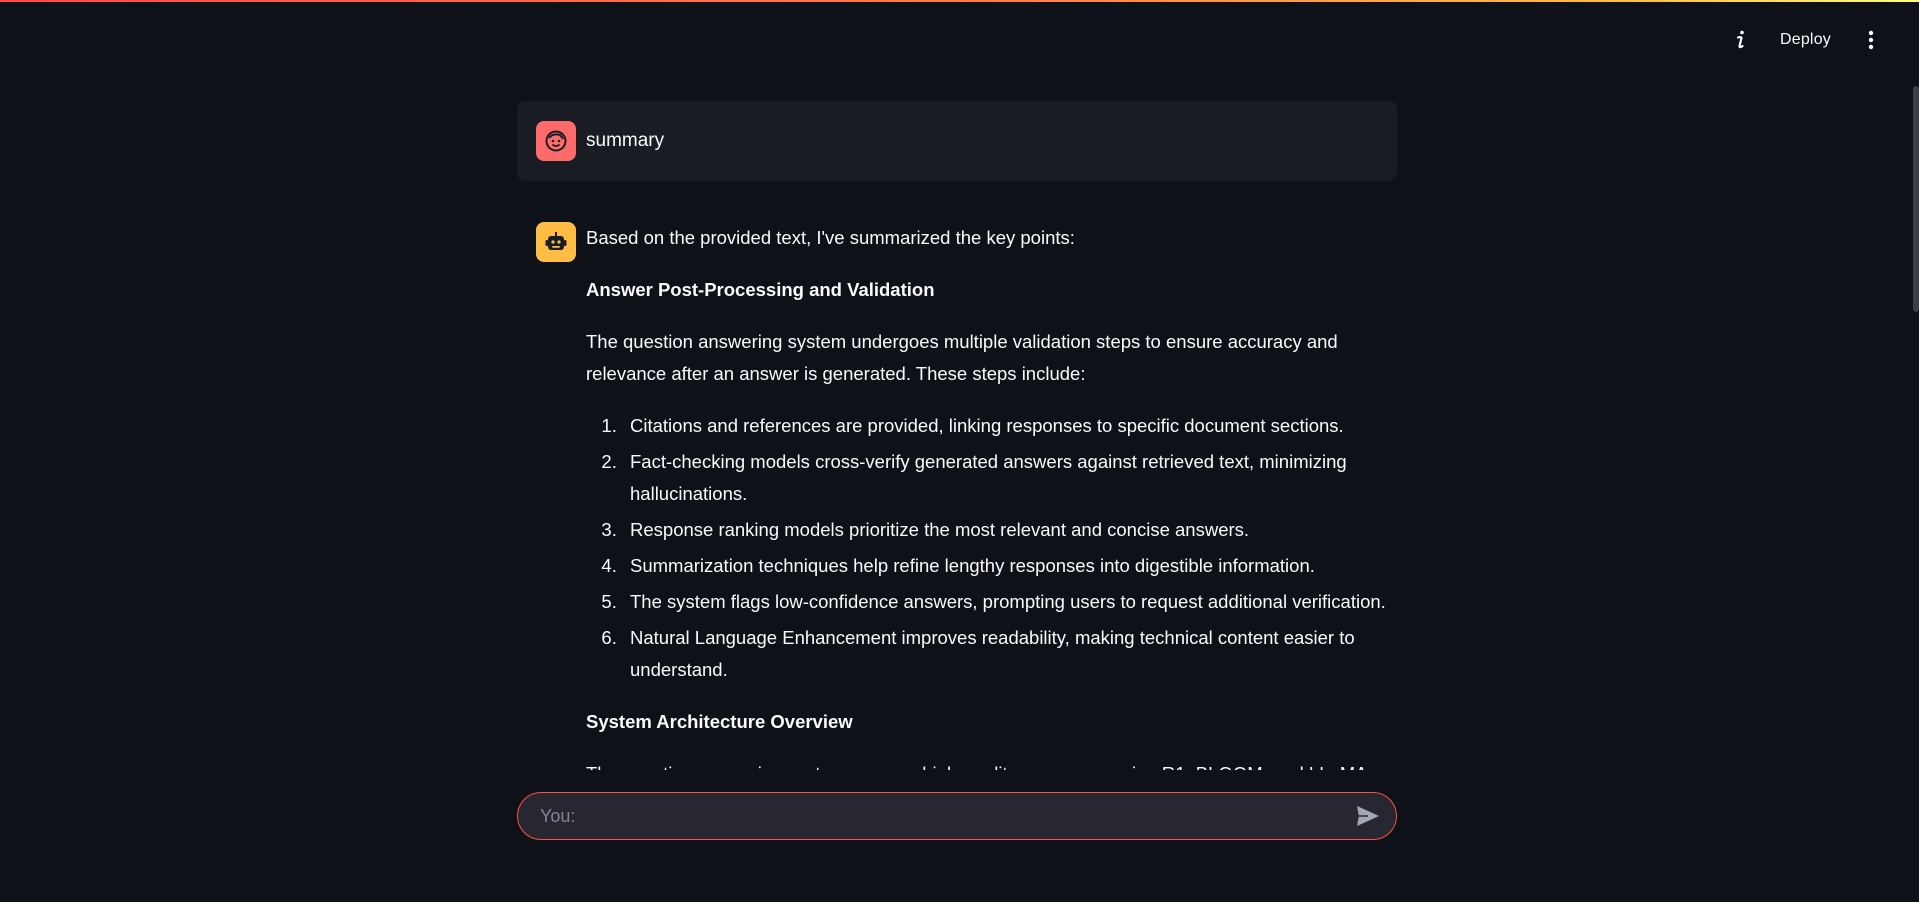 Image resolution: width=1919 pixels, height=902 pixels. What do you see at coordinates (625, 140) in the screenshot?
I see `user-message-text: summary` at bounding box center [625, 140].